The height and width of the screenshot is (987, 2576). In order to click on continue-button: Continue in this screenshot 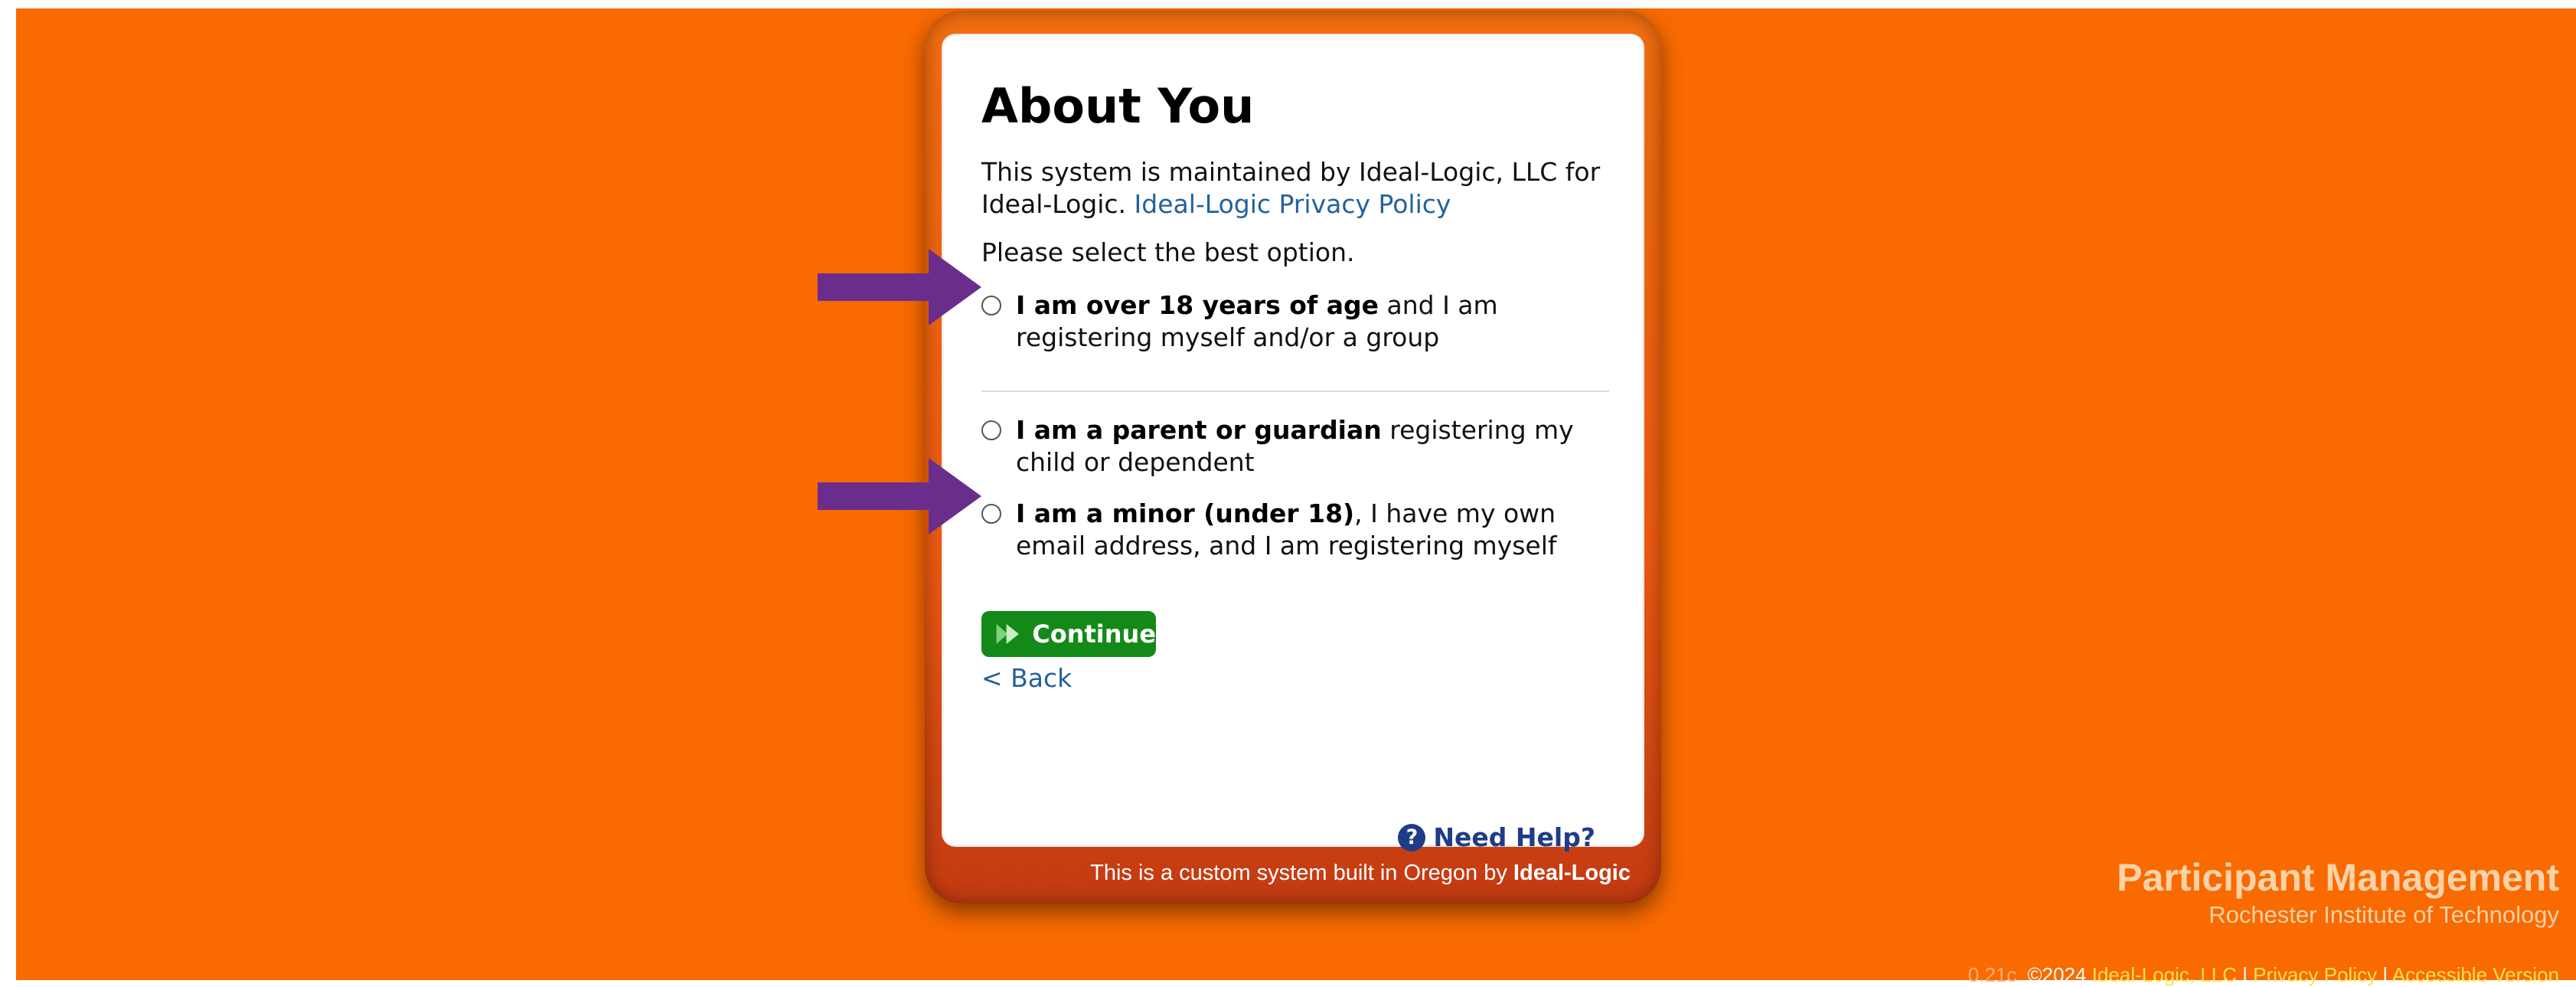, I will do `click(1068, 634)`.